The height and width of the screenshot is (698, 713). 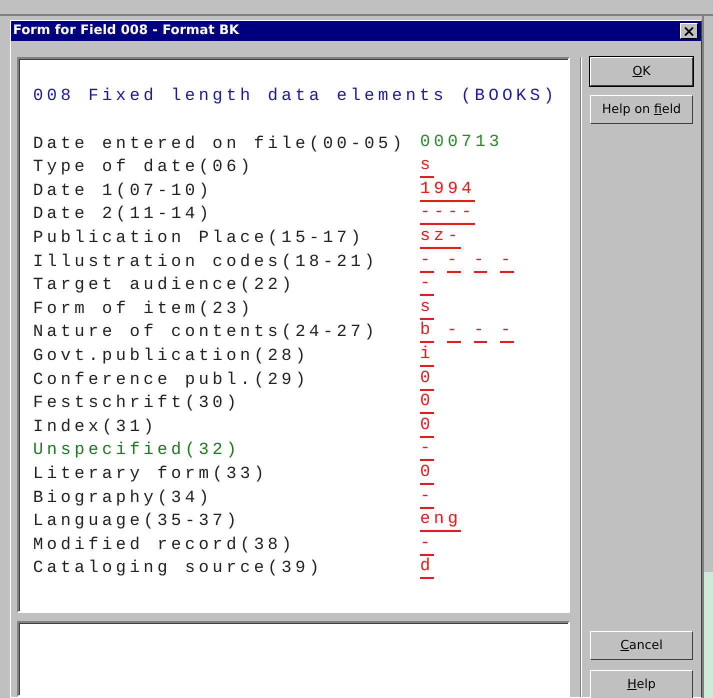 I want to click on field-label: Index(31), so click(x=95, y=427).